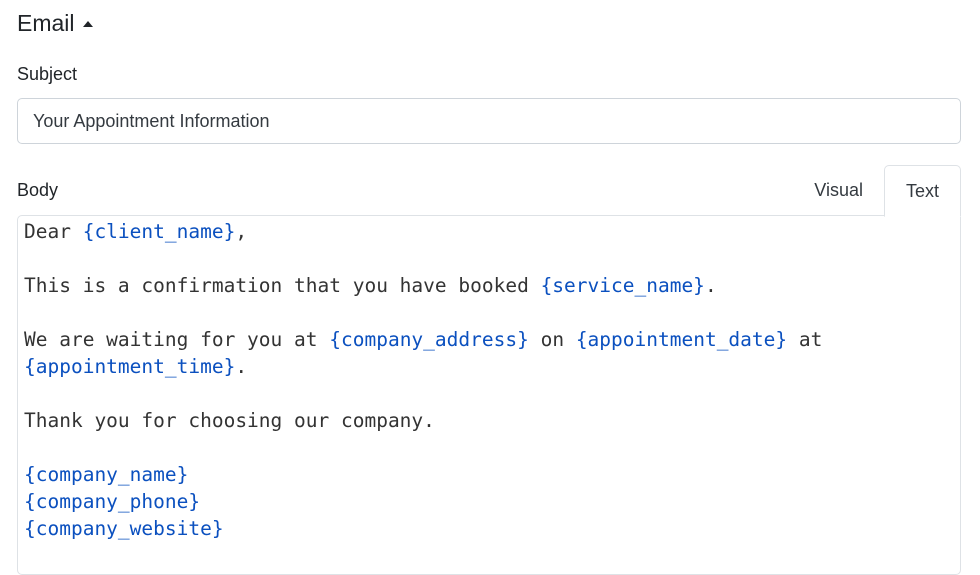 The image size is (980, 575). Describe the element at coordinates (112, 501) in the screenshot. I see `placeholder-tag: {company_phone}` at that location.